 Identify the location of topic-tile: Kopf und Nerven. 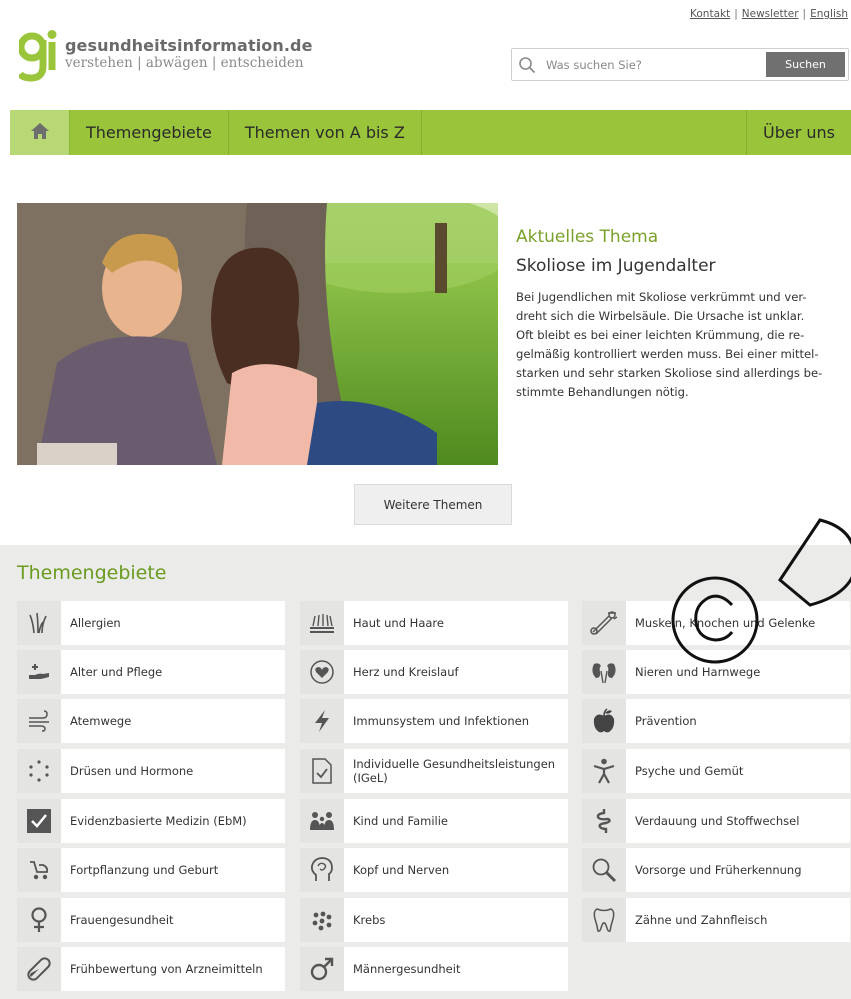
(434, 870).